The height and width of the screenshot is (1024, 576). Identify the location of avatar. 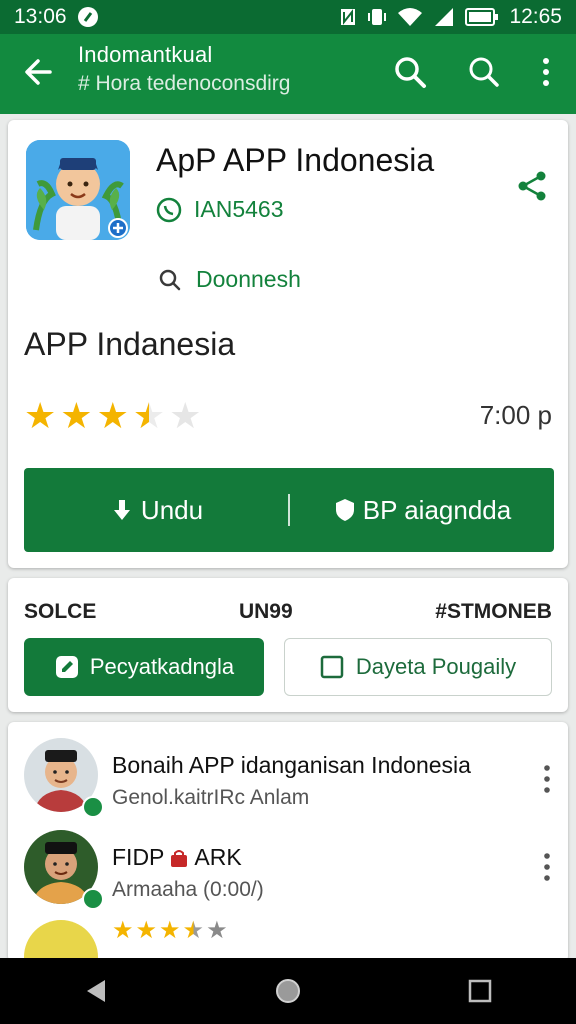
(61, 941).